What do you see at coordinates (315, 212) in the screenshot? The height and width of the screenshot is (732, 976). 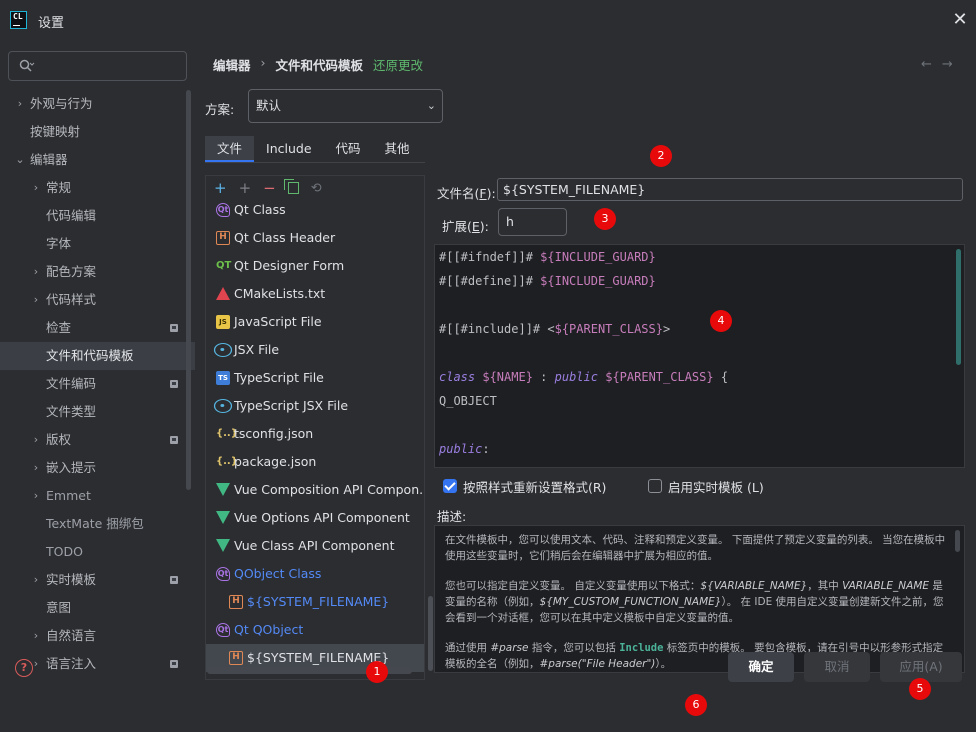 I see `template-item: Qt Qt Class` at bounding box center [315, 212].